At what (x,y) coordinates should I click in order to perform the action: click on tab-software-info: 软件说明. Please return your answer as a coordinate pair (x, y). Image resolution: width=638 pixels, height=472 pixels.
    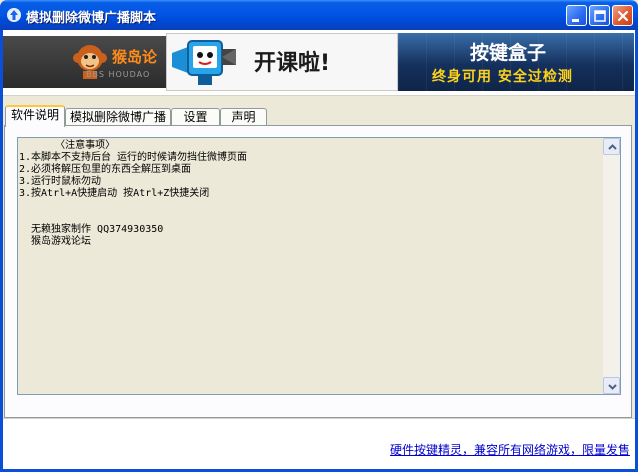
    Looking at the image, I should click on (35, 116).